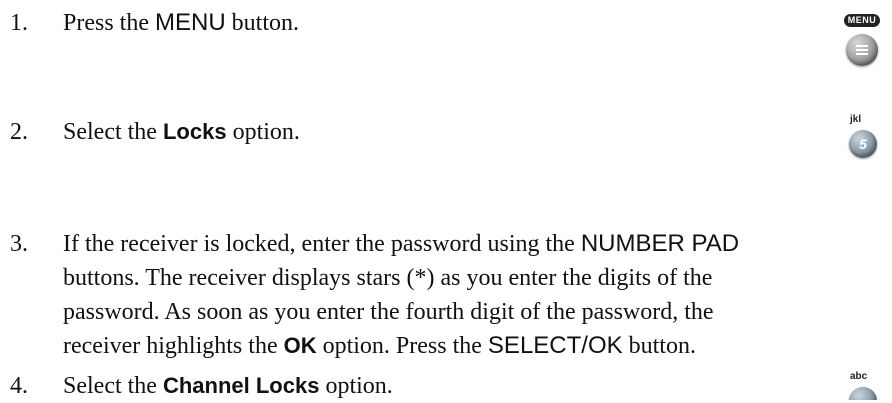 This screenshot has height=403, width=892. Describe the element at coordinates (859, 376) in the screenshot. I see `abc-label: abc` at that location.